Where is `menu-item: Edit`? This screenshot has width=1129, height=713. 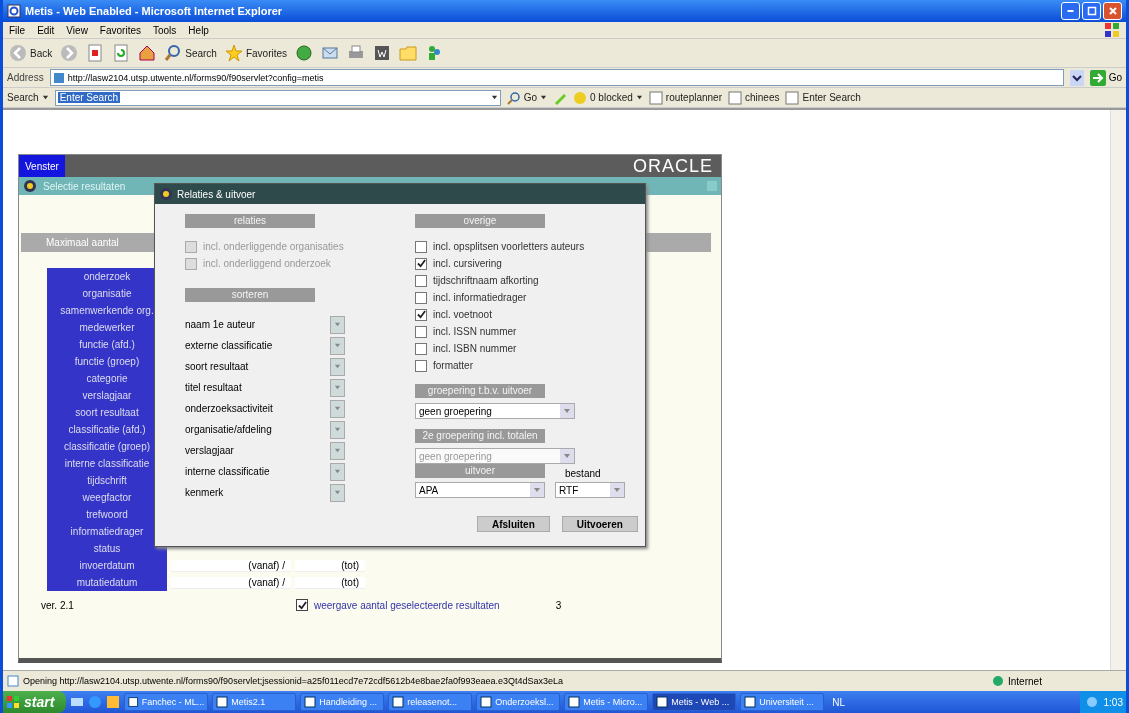 menu-item: Edit is located at coordinates (46, 30).